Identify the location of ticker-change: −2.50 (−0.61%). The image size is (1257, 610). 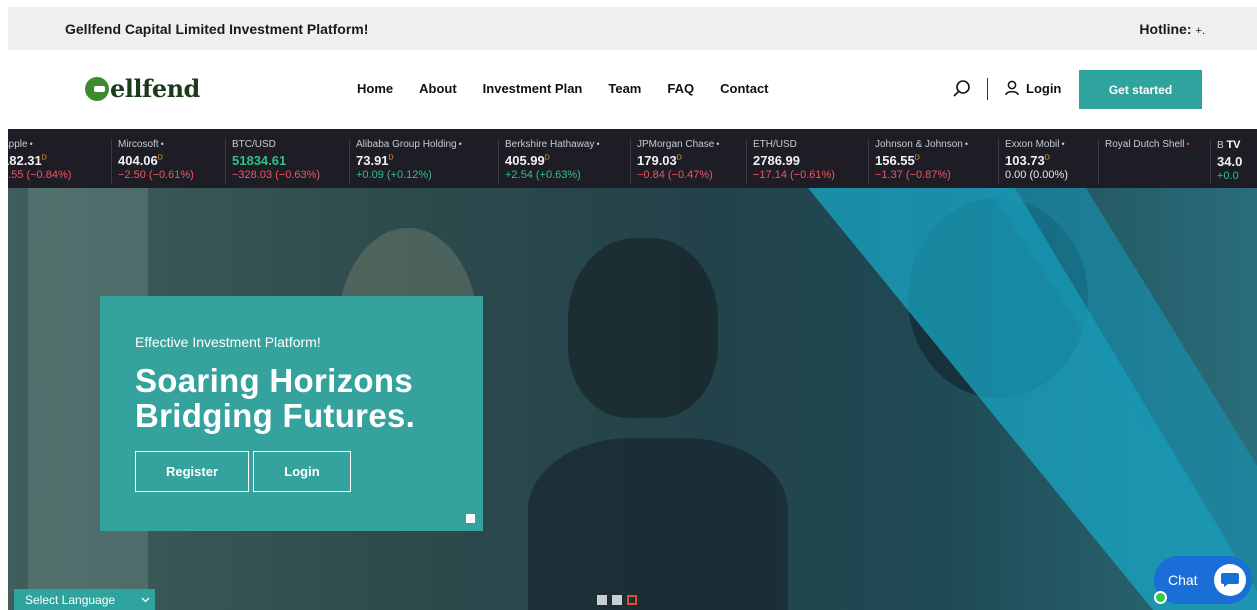
(156, 175).